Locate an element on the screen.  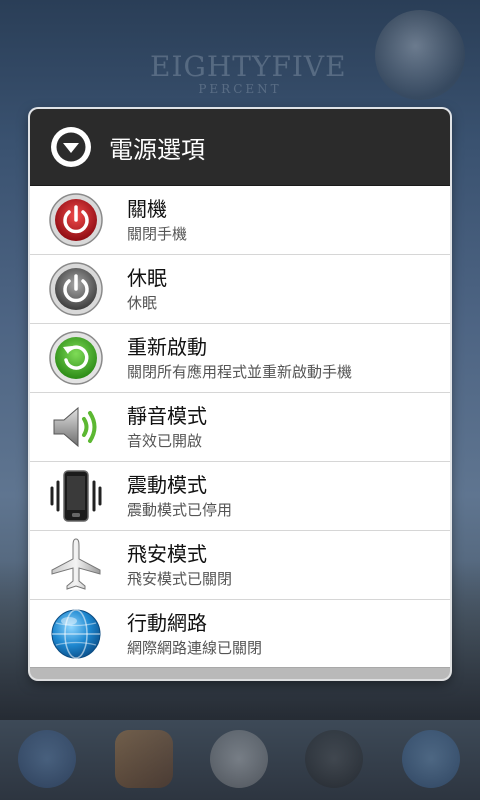
dialog-footer-bar is located at coordinates (240, 673).